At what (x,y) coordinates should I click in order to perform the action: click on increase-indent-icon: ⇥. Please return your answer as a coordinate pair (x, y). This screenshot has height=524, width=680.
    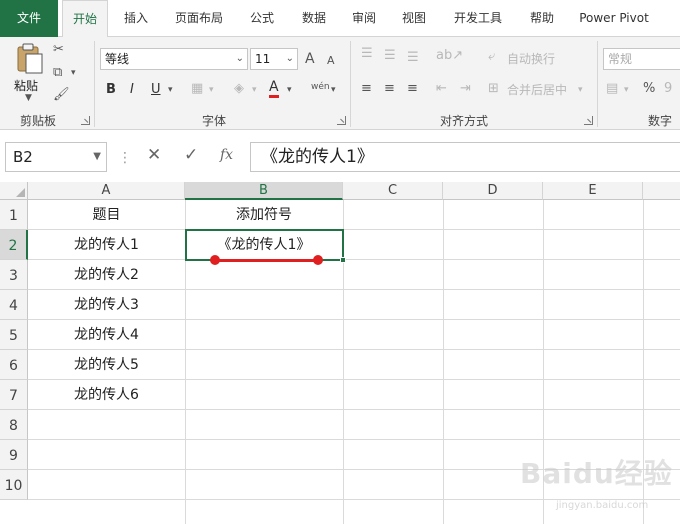
    Looking at the image, I should click on (465, 89).